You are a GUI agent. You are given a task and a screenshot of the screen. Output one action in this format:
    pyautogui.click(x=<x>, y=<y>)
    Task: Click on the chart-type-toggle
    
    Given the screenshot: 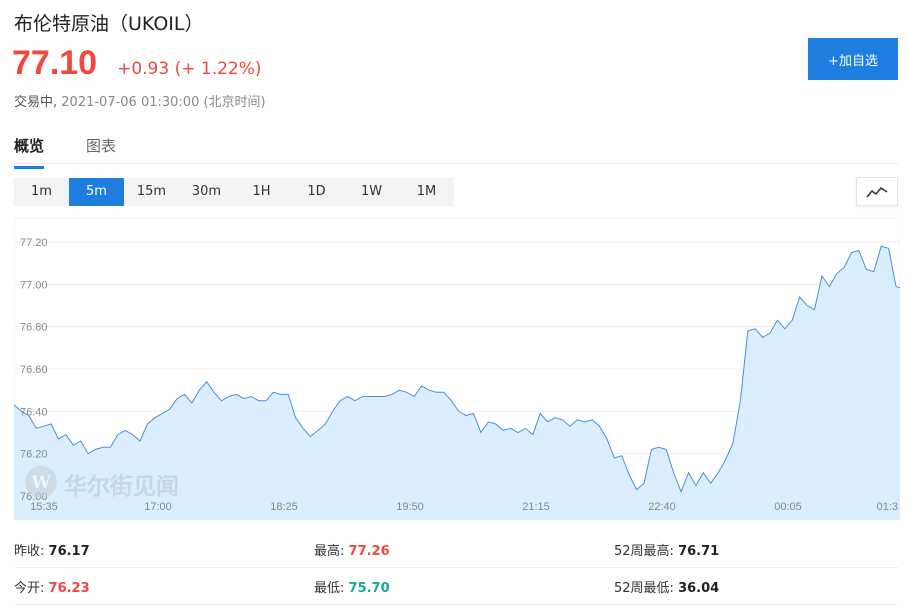 What is the action you would take?
    pyautogui.click(x=877, y=191)
    